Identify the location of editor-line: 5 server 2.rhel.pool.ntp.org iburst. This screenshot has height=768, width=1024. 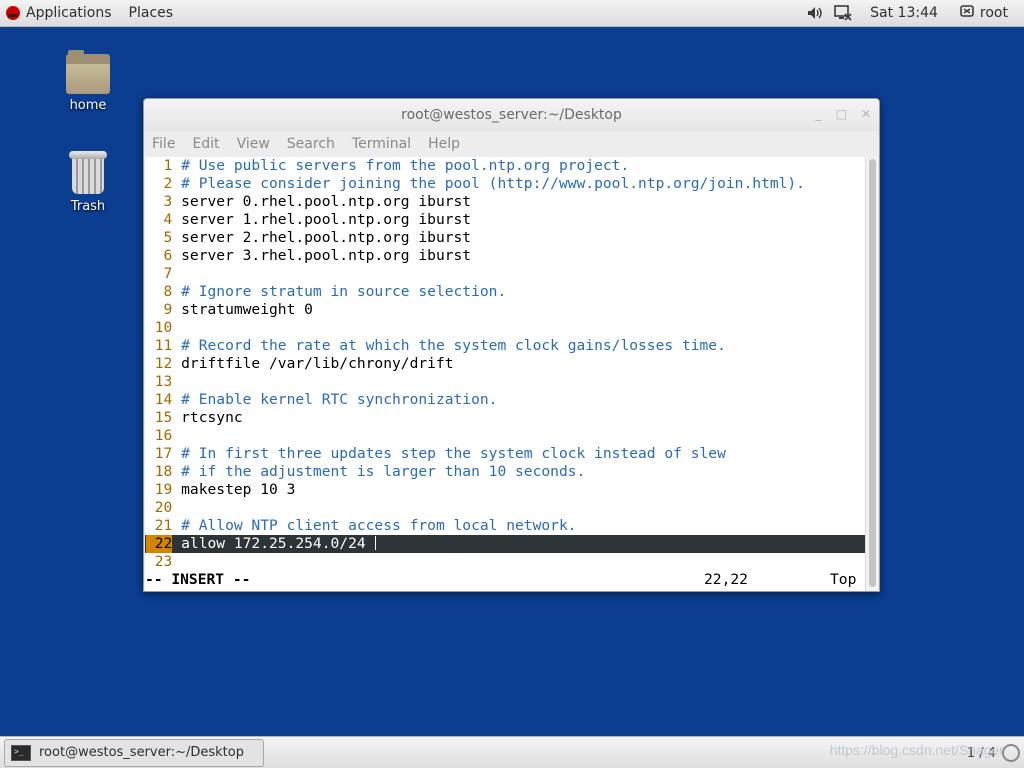
(505, 238).